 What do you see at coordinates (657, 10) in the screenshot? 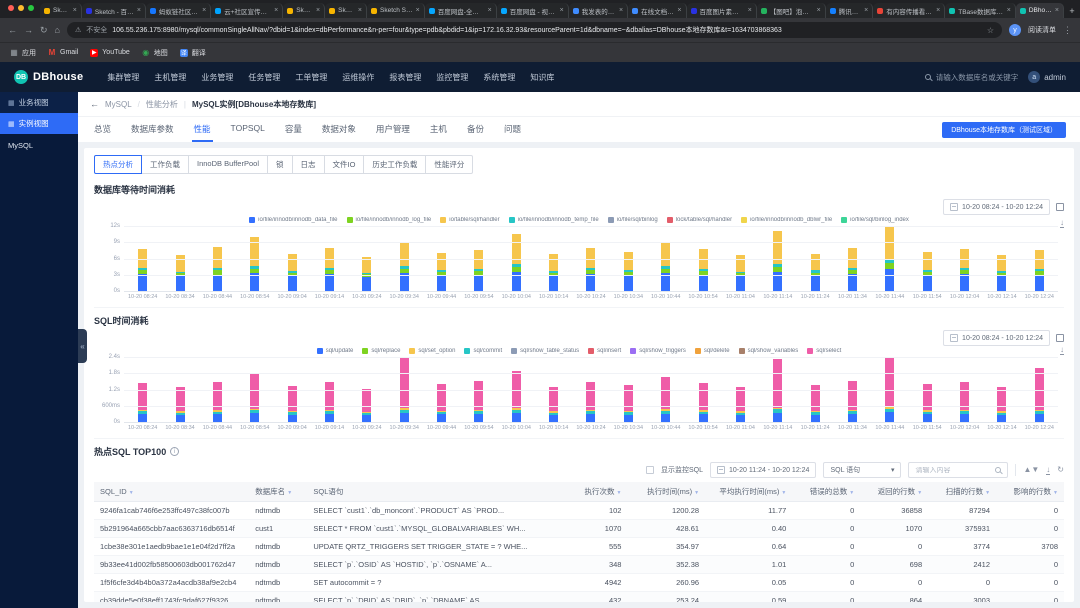
I see `browser-tab: 在线文档分...×` at bounding box center [657, 10].